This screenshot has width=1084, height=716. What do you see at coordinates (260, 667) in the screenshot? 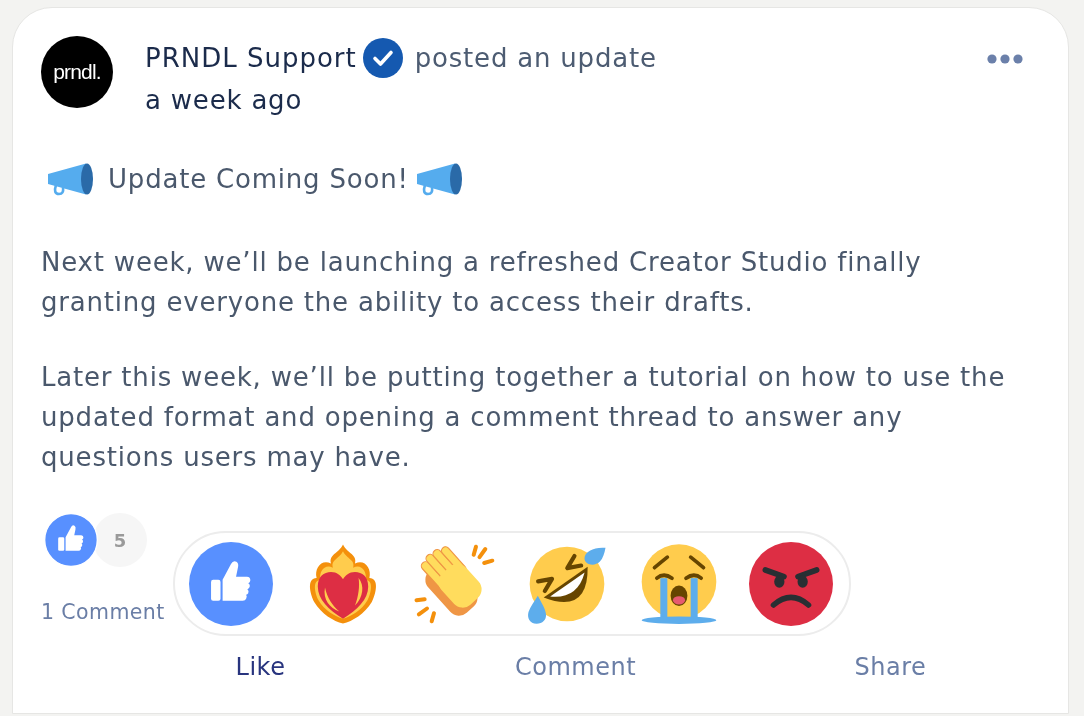
I see `like-button: Like` at bounding box center [260, 667].